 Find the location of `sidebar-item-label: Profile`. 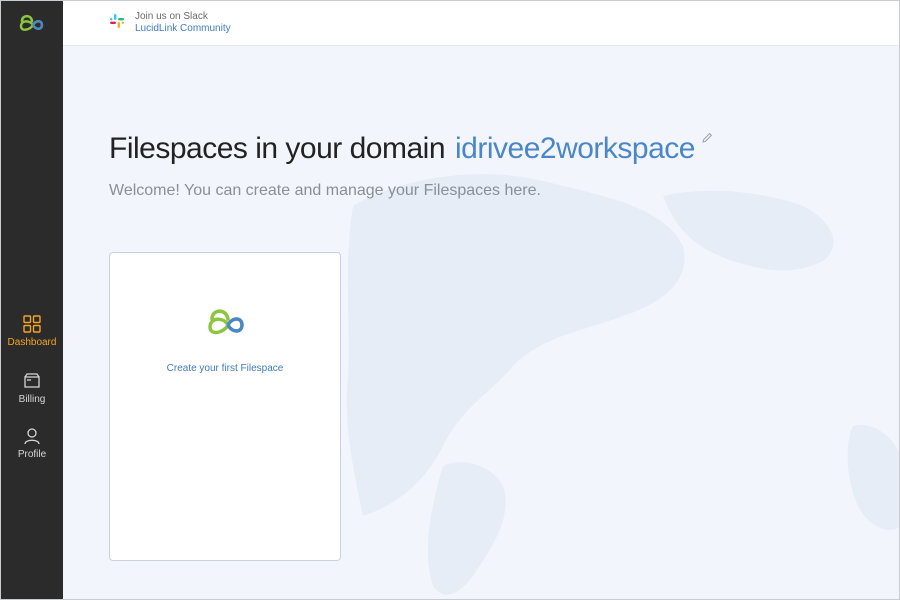

sidebar-item-label: Profile is located at coordinates (32, 454).